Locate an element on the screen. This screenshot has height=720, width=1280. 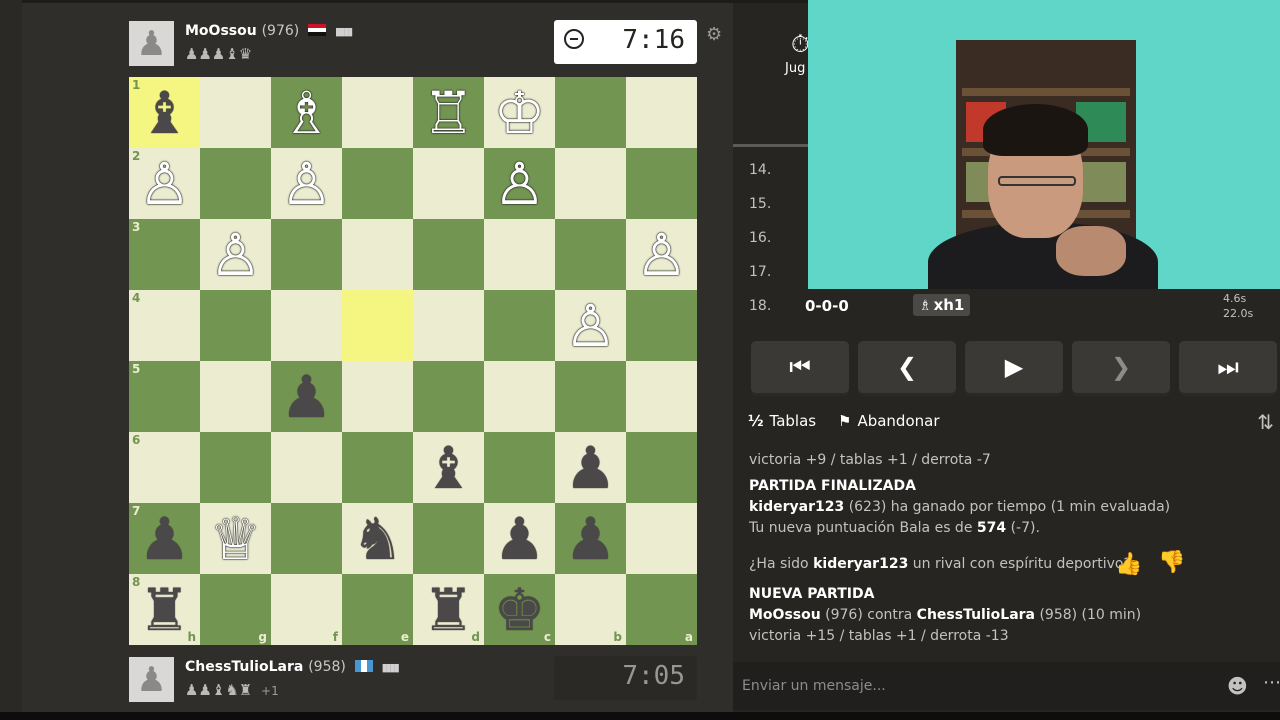
black-king-icon: ♚ is located at coordinates (519, 609).